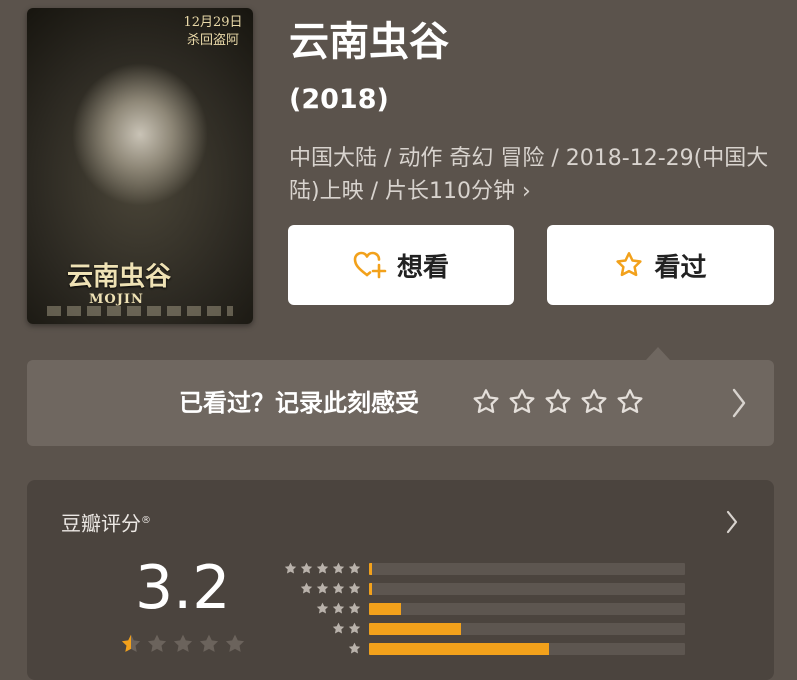 The height and width of the screenshot is (680, 797). What do you see at coordinates (680, 267) in the screenshot?
I see `watched-label: 看过` at bounding box center [680, 267].